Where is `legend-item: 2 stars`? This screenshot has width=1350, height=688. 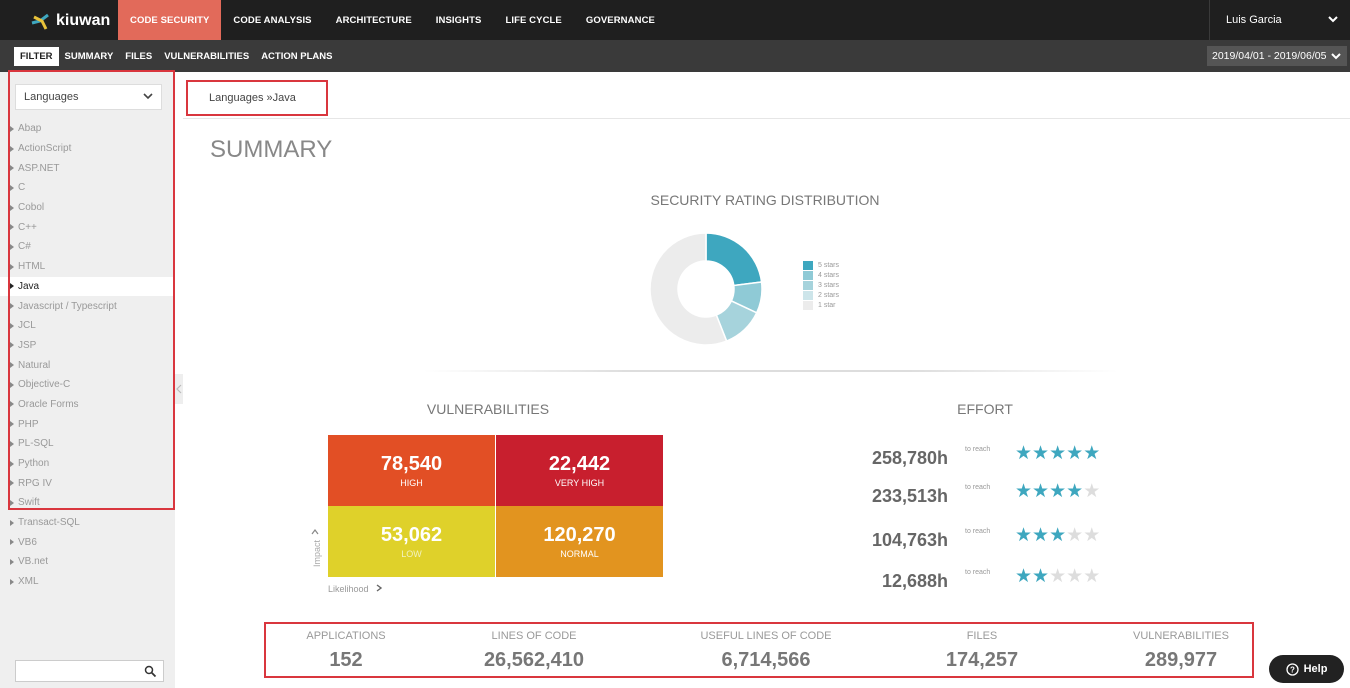
legend-item: 2 stars is located at coordinates (821, 295).